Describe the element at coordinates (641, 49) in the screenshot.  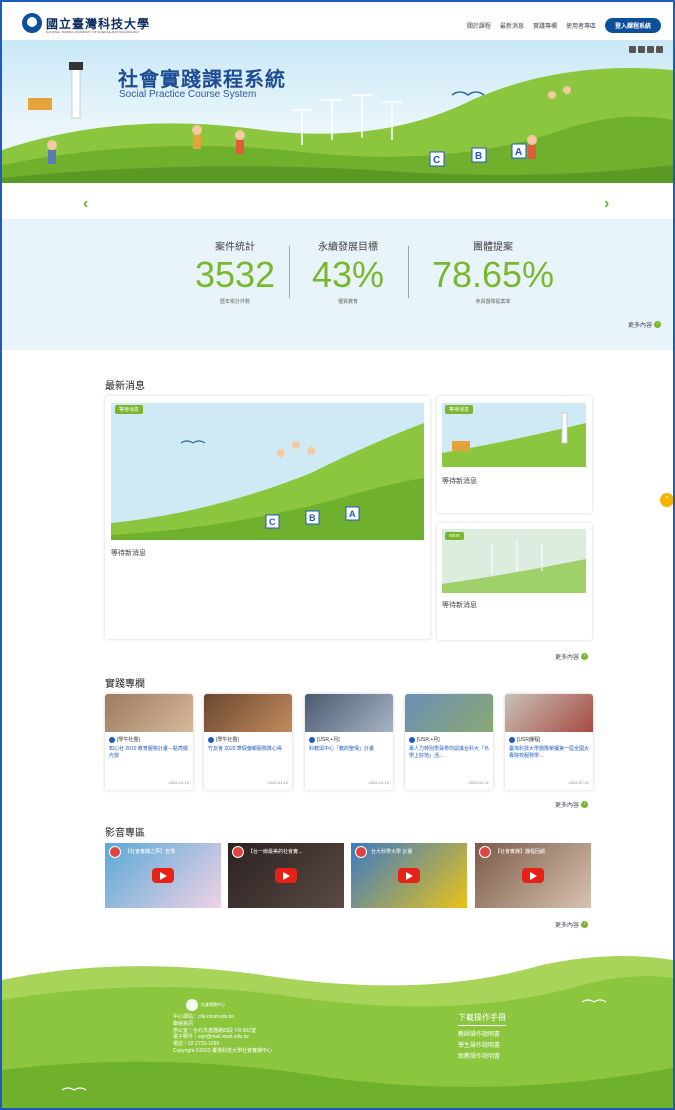
I see `facebook-icon` at that location.